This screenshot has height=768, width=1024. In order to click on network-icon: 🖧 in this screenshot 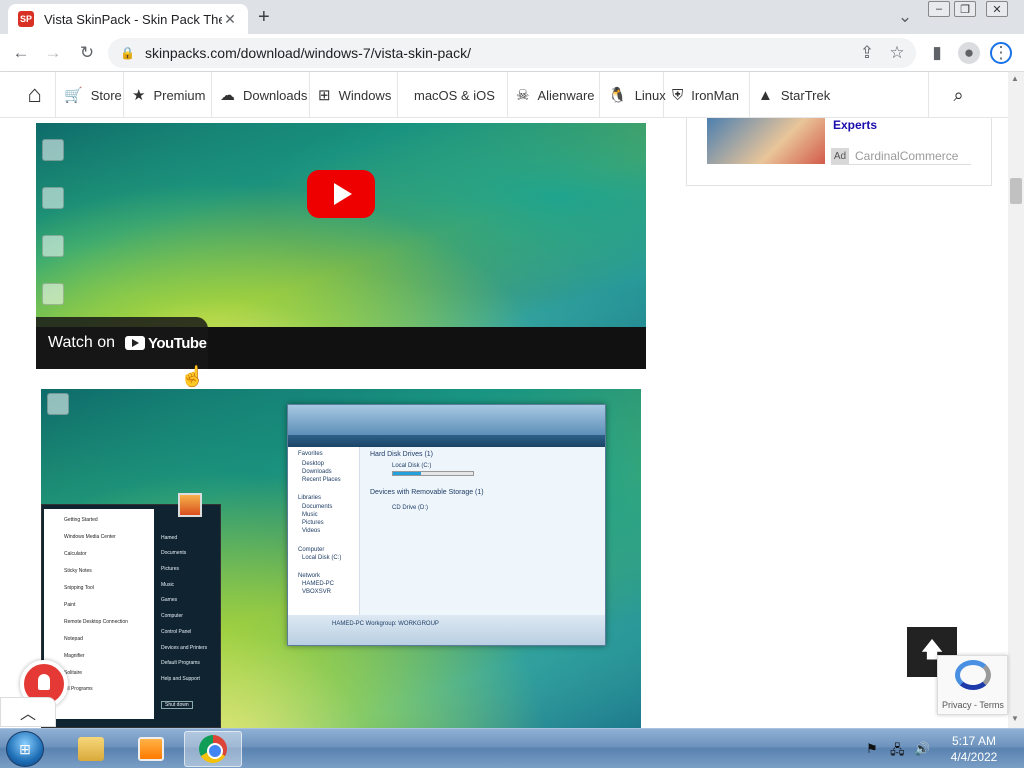, I will do `click(897, 752)`.